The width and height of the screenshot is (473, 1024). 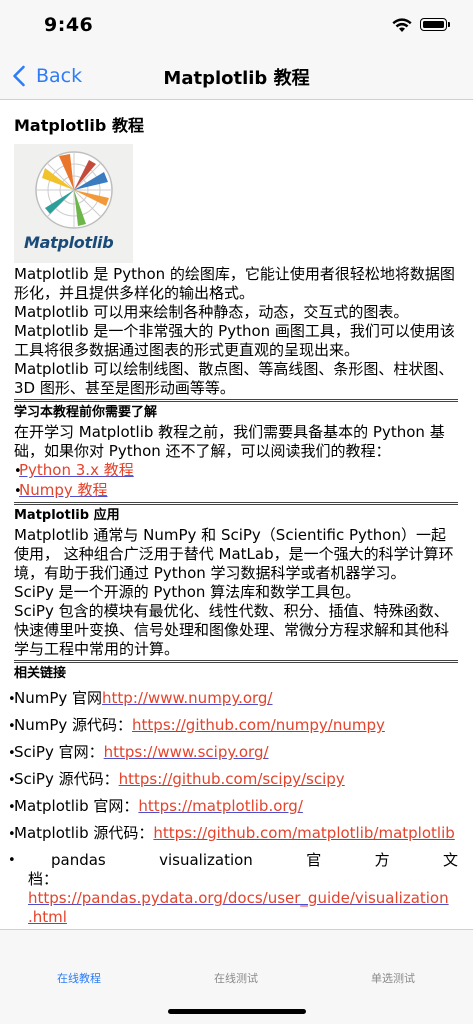 I want to click on list-item: • NumPy 官网 http://www.numpy.org/, so click(x=233, y=699).